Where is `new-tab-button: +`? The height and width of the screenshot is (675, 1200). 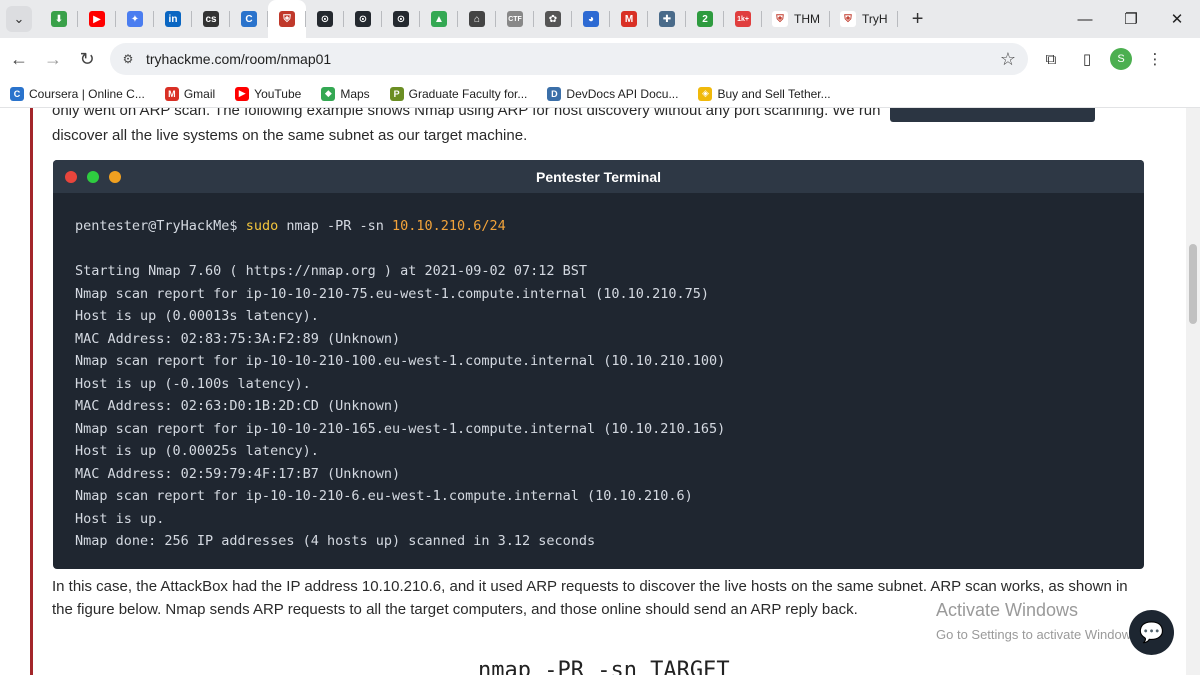 new-tab-button: + is located at coordinates (918, 19).